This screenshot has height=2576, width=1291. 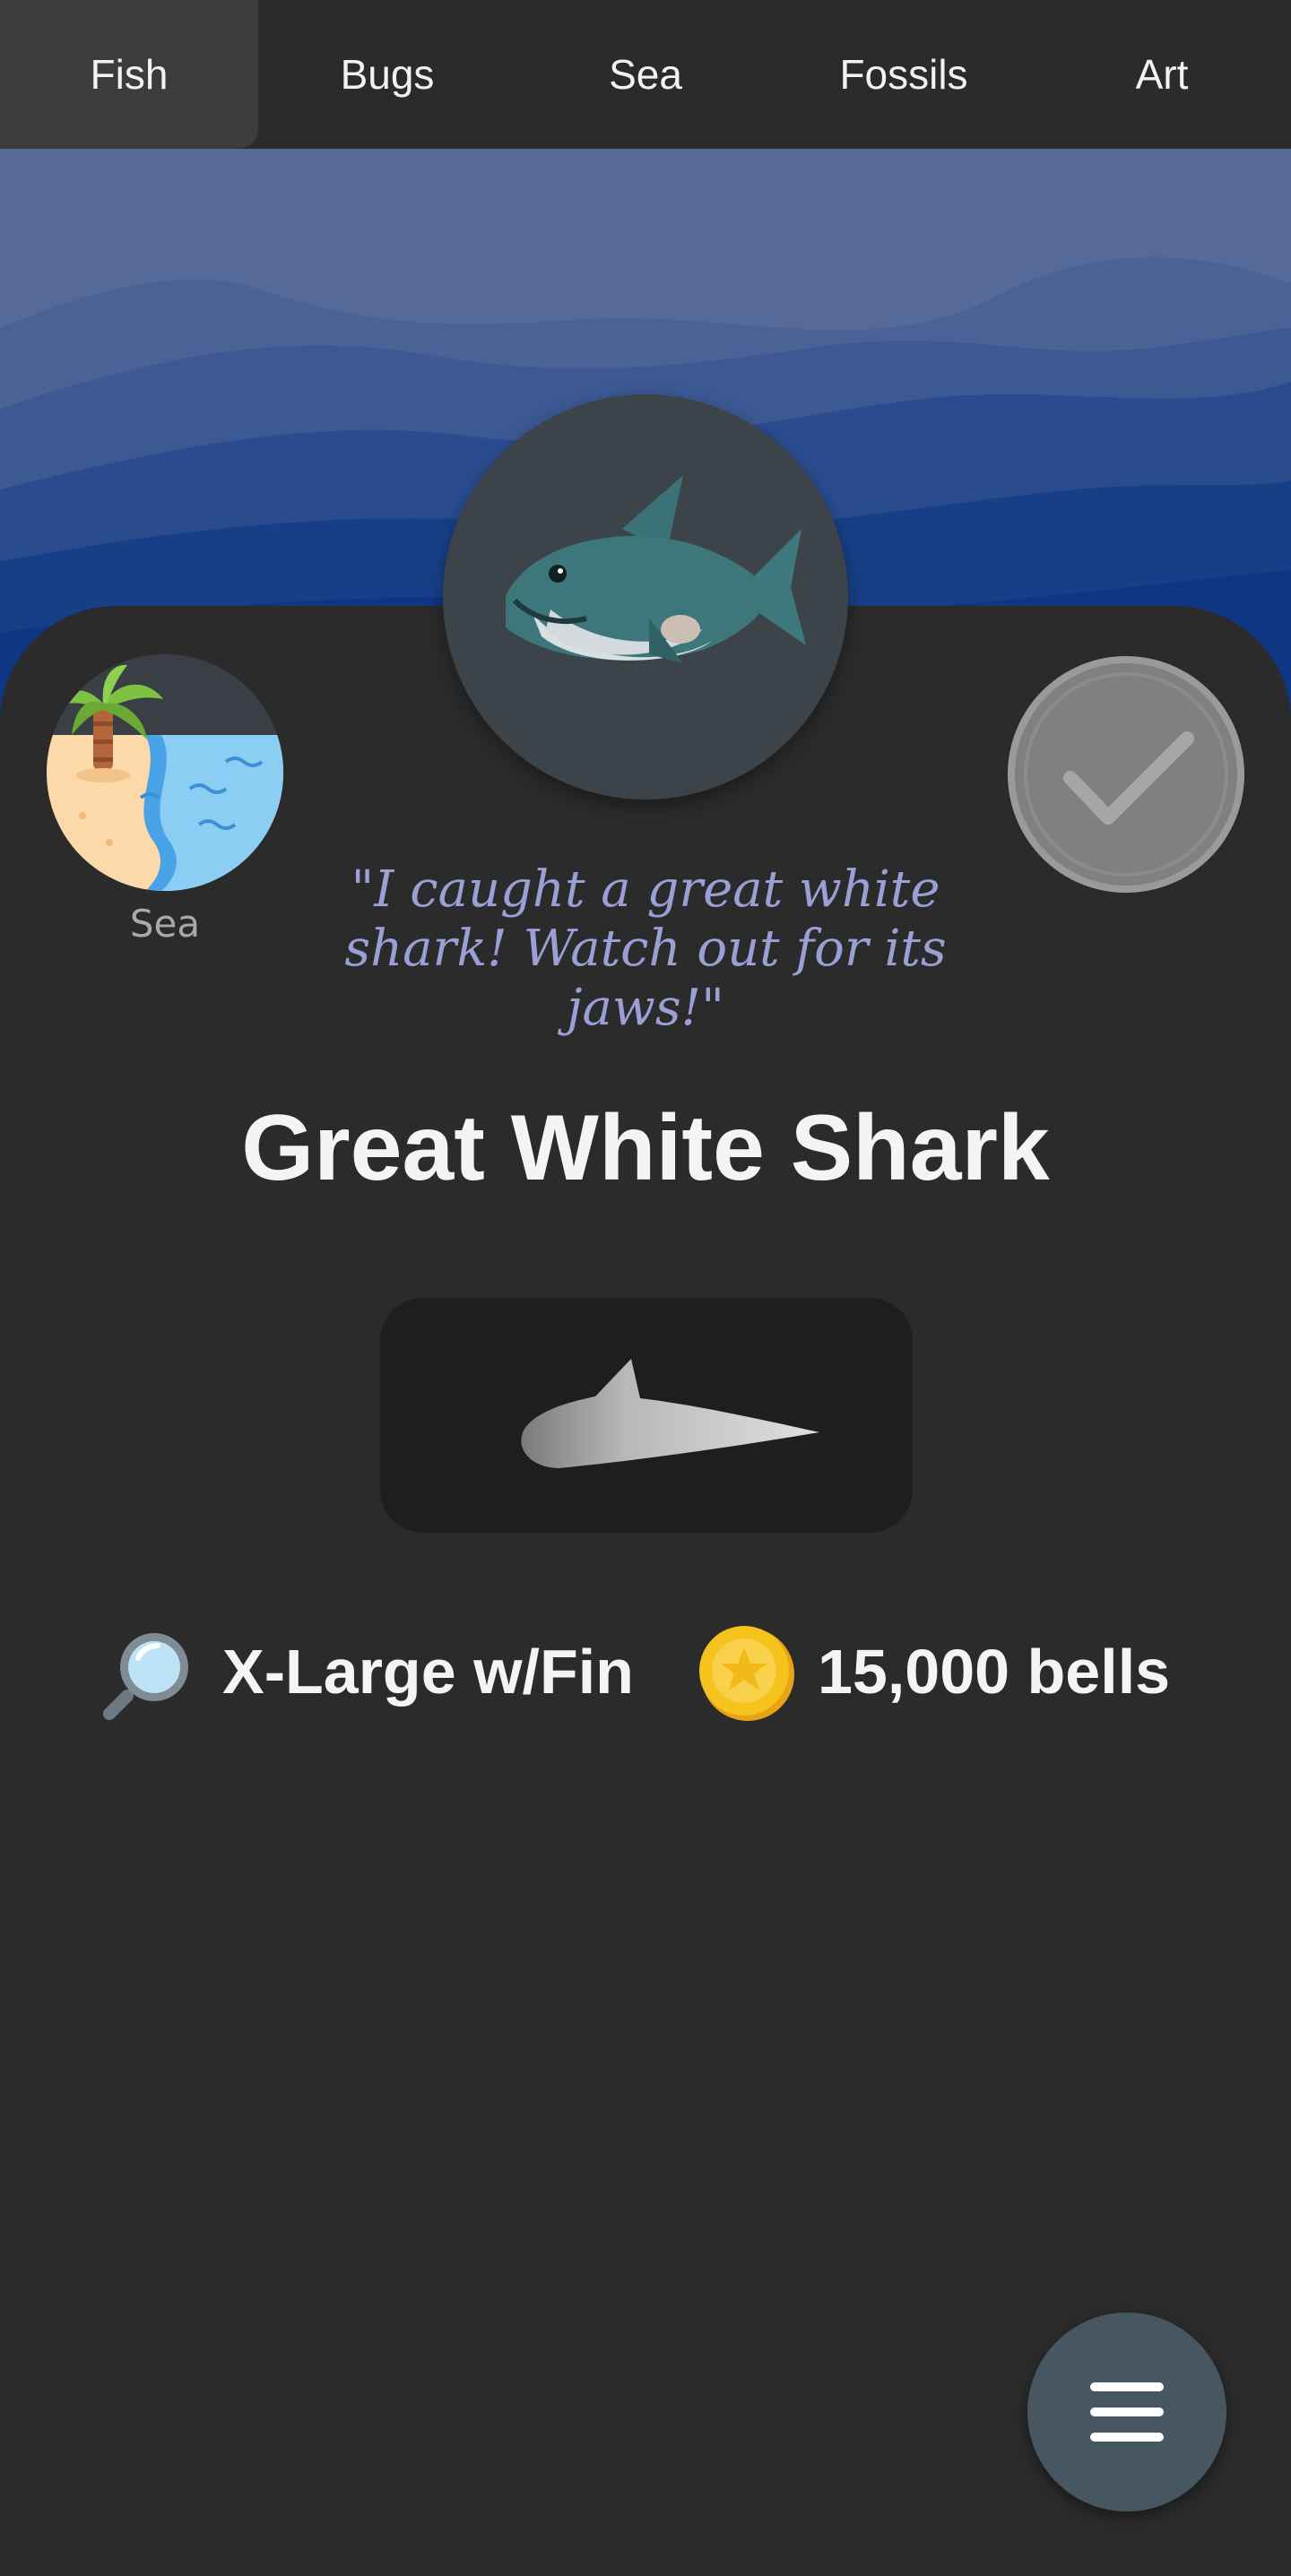 What do you see at coordinates (165, 924) in the screenshot?
I see `location-label: Sea` at bounding box center [165, 924].